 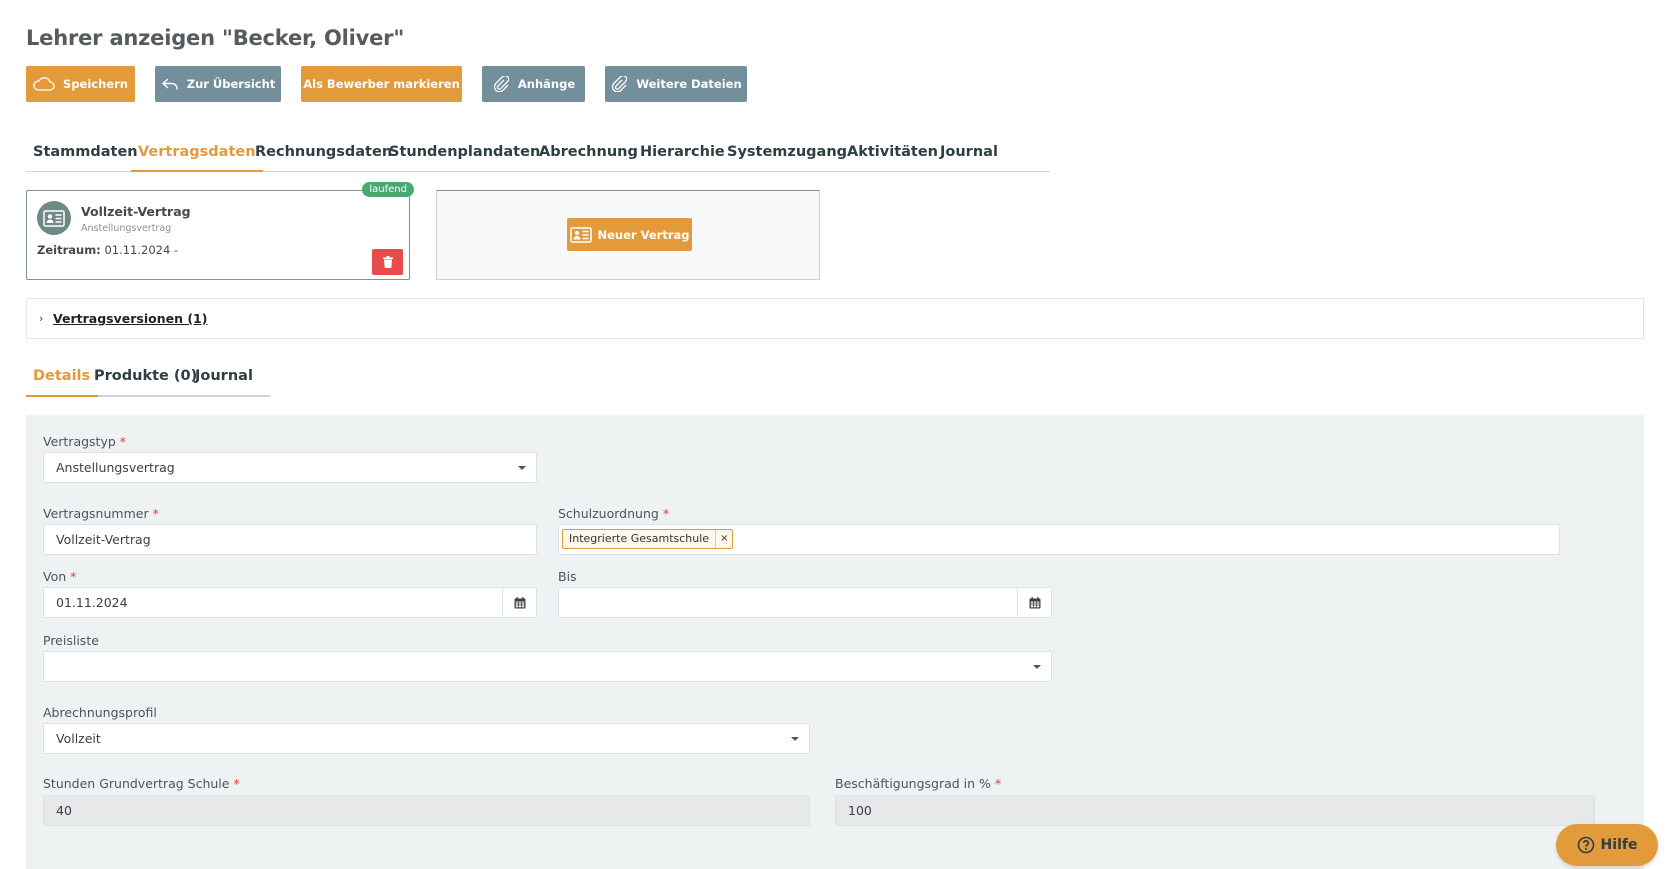 What do you see at coordinates (546, 84) in the screenshot?
I see `attachments-label: Anhänge` at bounding box center [546, 84].